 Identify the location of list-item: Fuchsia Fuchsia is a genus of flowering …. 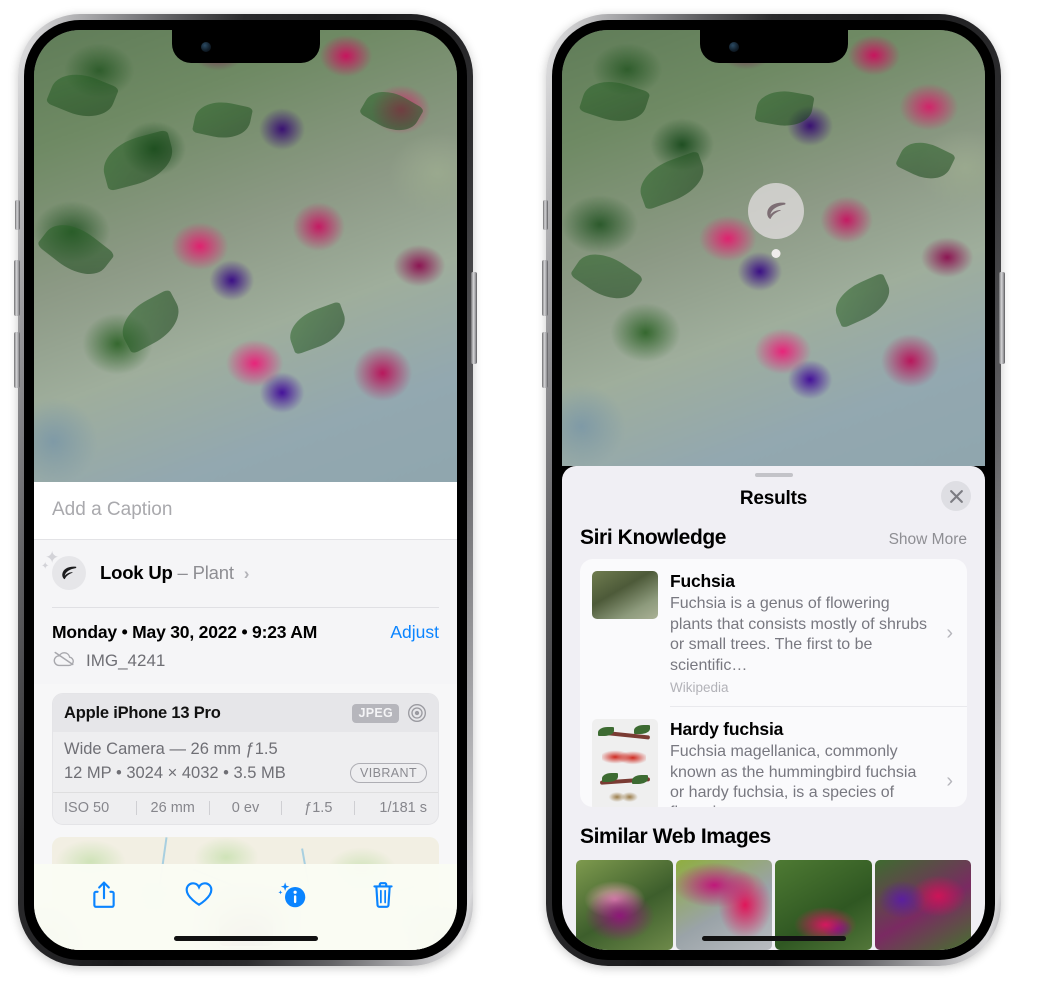
(773, 632).